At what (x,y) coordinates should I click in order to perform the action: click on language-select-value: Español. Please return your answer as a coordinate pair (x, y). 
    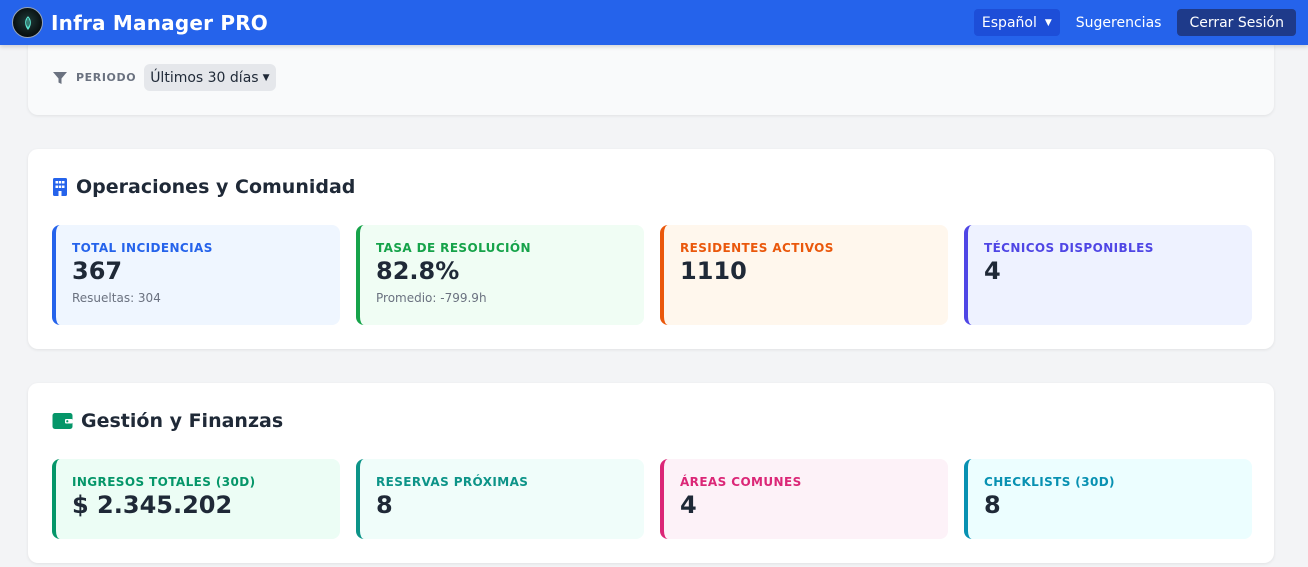
    Looking at the image, I should click on (1009, 22).